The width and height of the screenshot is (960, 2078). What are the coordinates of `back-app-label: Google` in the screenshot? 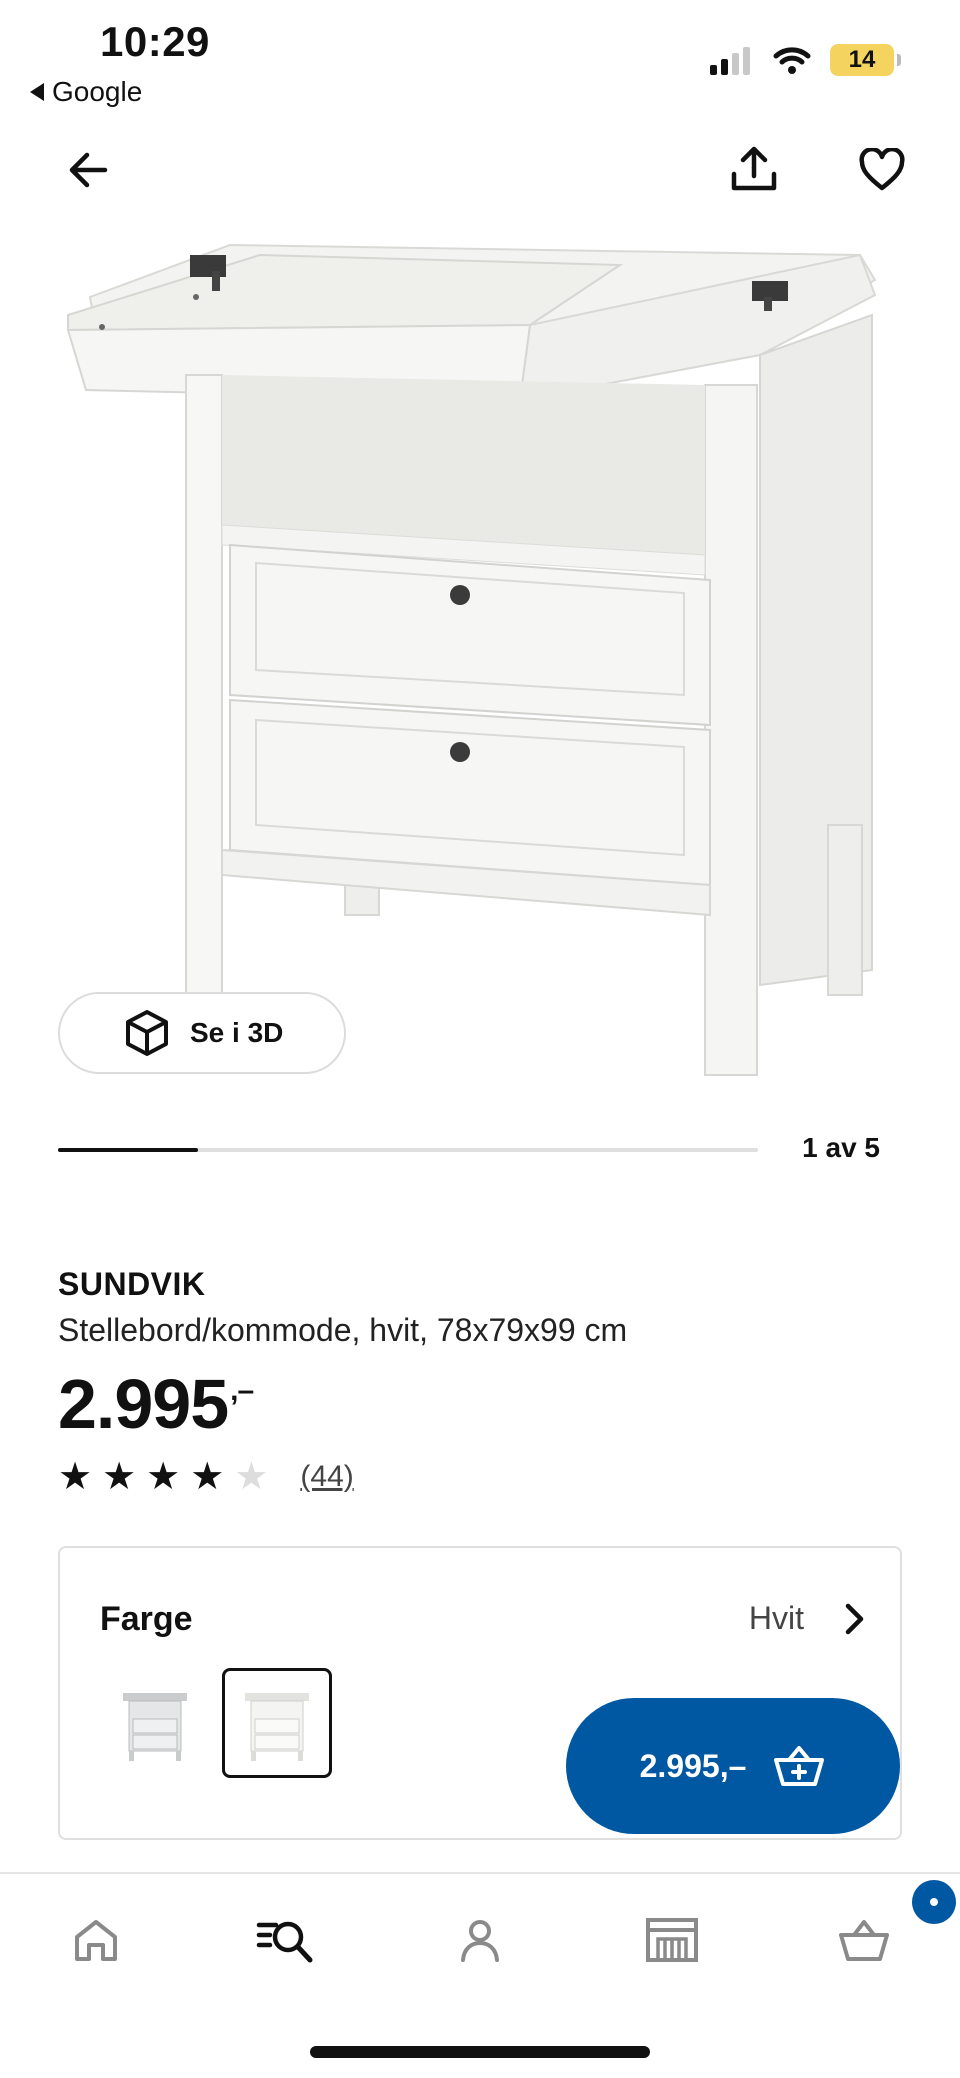 It's located at (97, 91).